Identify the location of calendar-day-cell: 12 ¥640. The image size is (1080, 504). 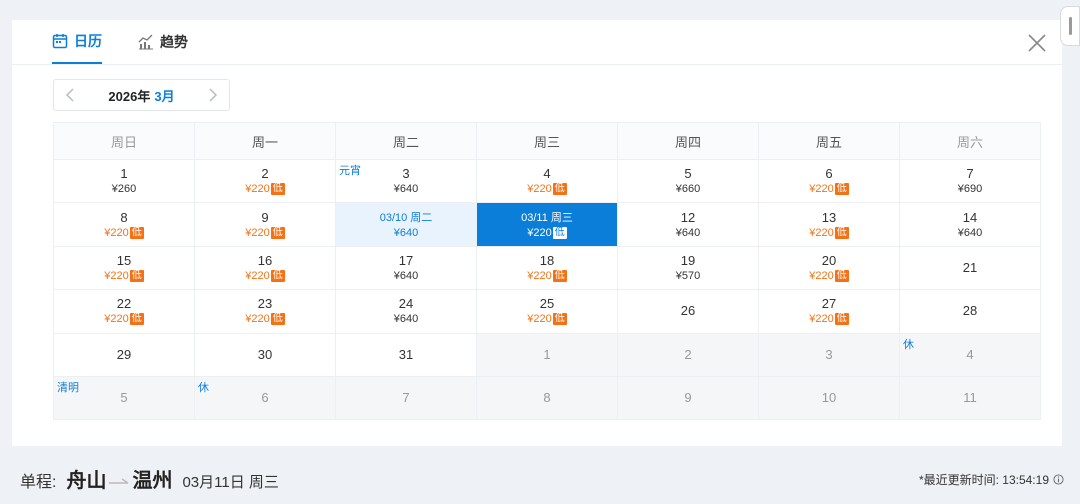
(688, 224).